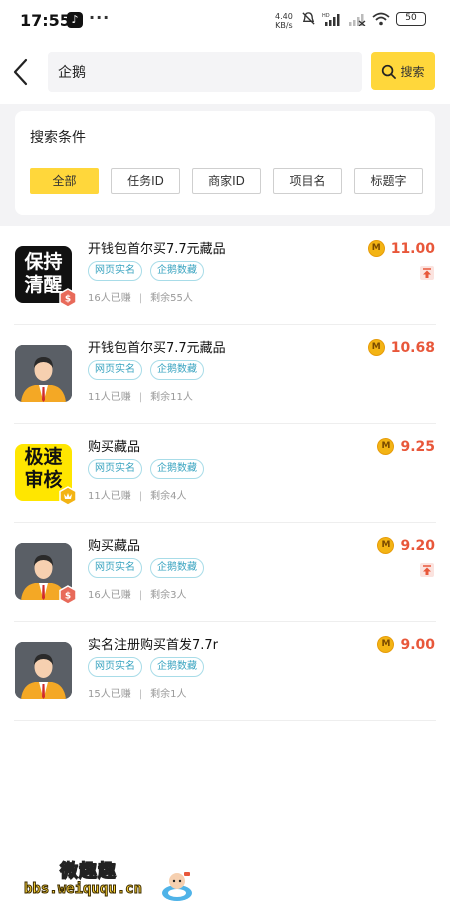  Describe the element at coordinates (326, 16) in the screenshot. I see `svg-text: HD` at that location.